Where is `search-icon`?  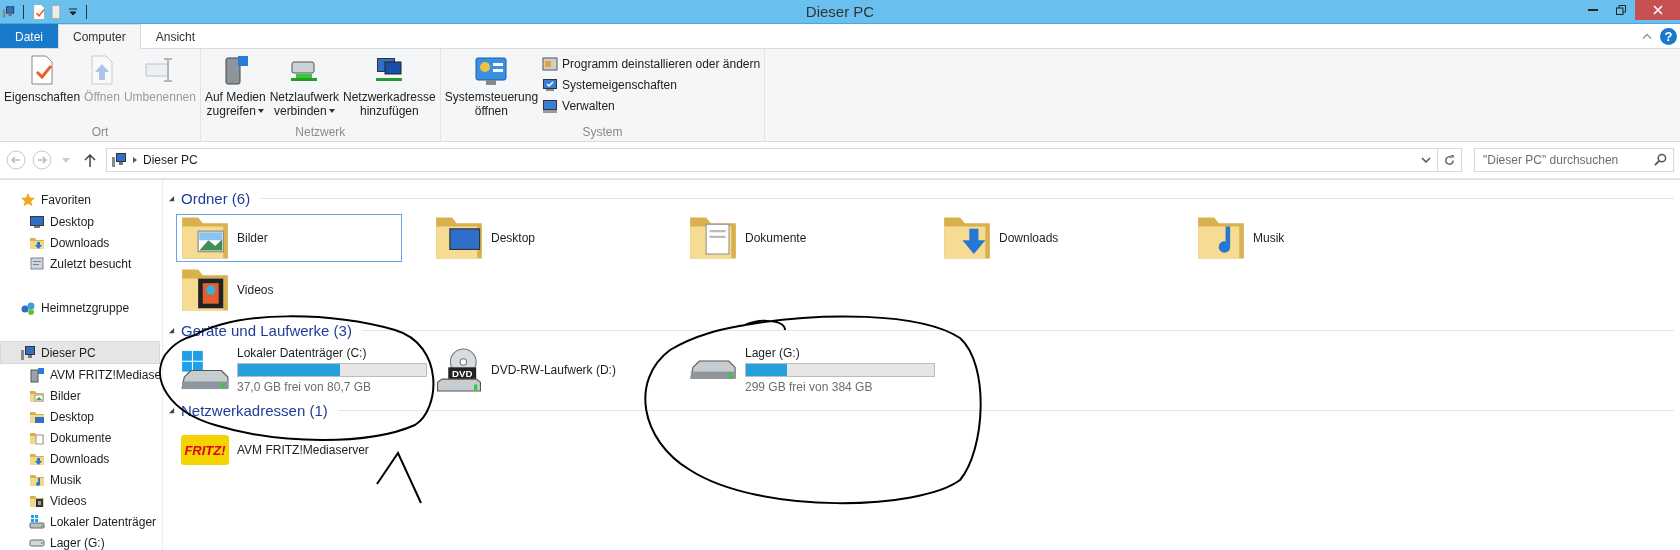
search-icon is located at coordinates (1660, 159).